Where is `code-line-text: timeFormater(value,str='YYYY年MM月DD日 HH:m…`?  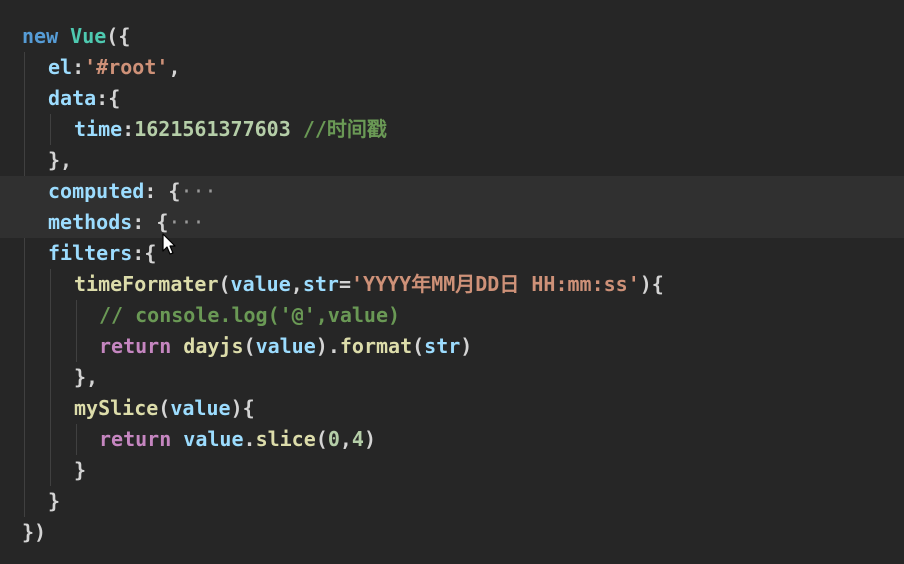
code-line-text: timeFormater(value,str='YYYY年MM月DD日 HH:m… is located at coordinates (369, 284).